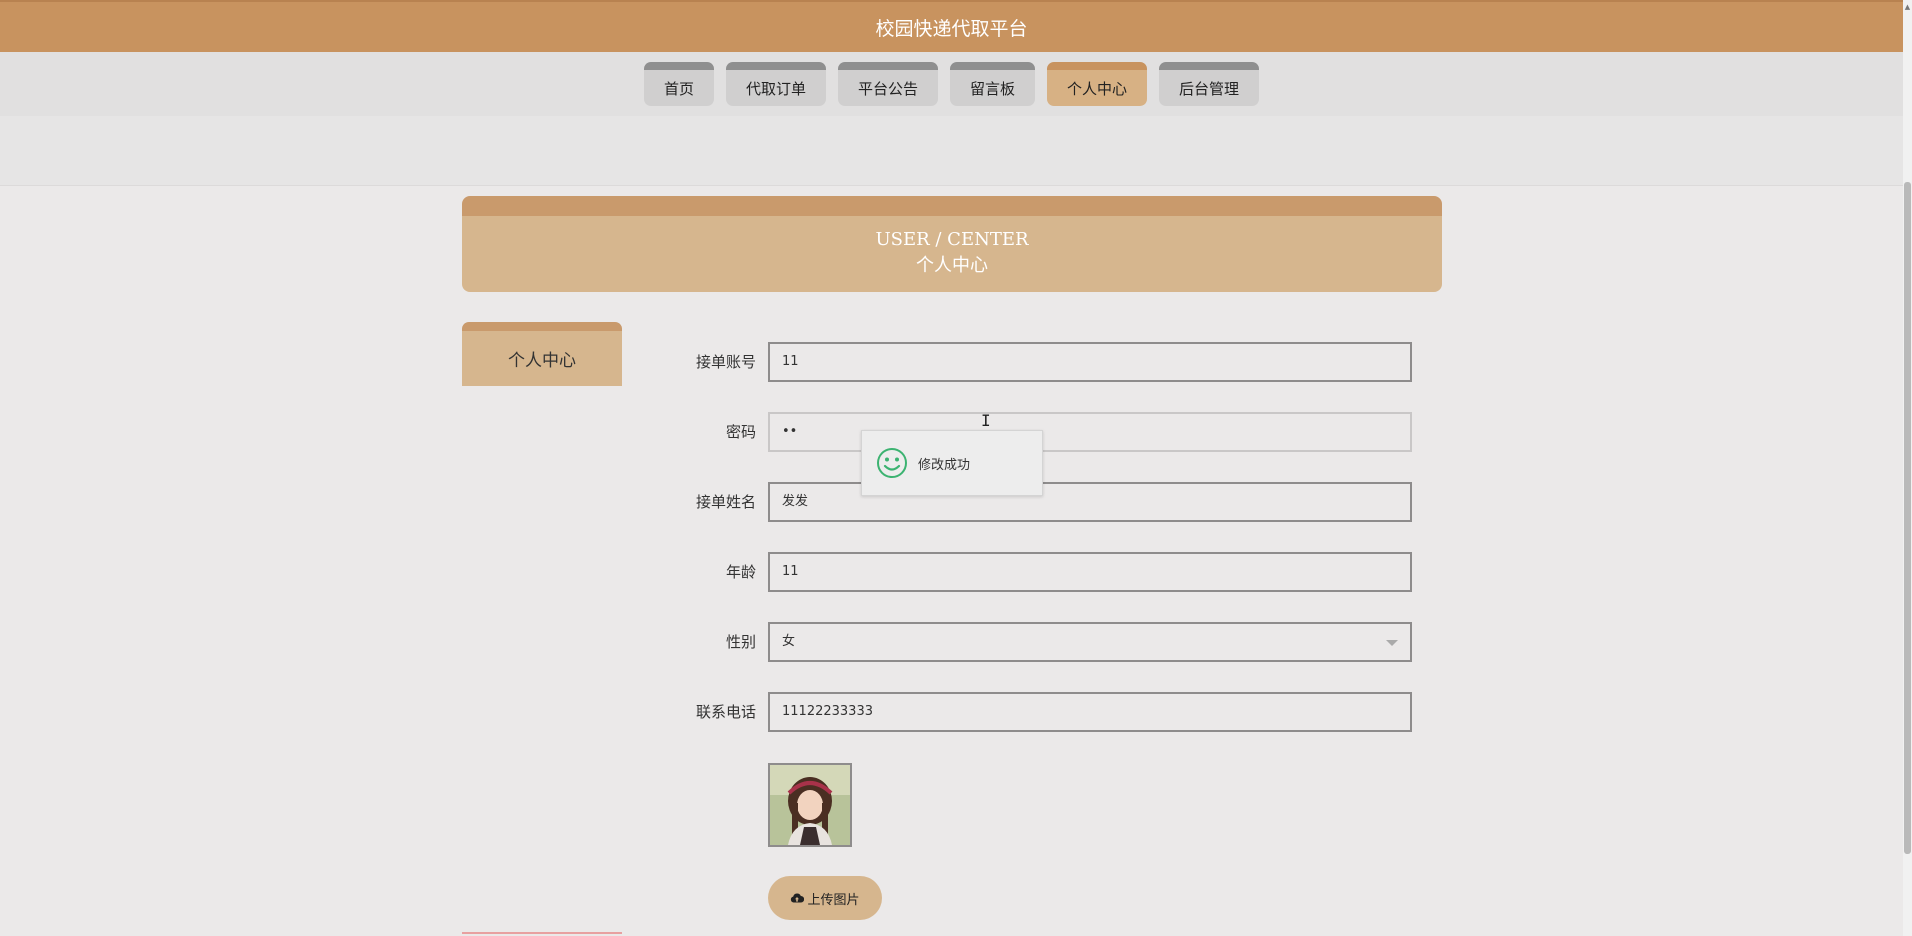 The width and height of the screenshot is (1912, 936). Describe the element at coordinates (775, 84) in the screenshot. I see `nav-item-orders: 代取订单` at that location.